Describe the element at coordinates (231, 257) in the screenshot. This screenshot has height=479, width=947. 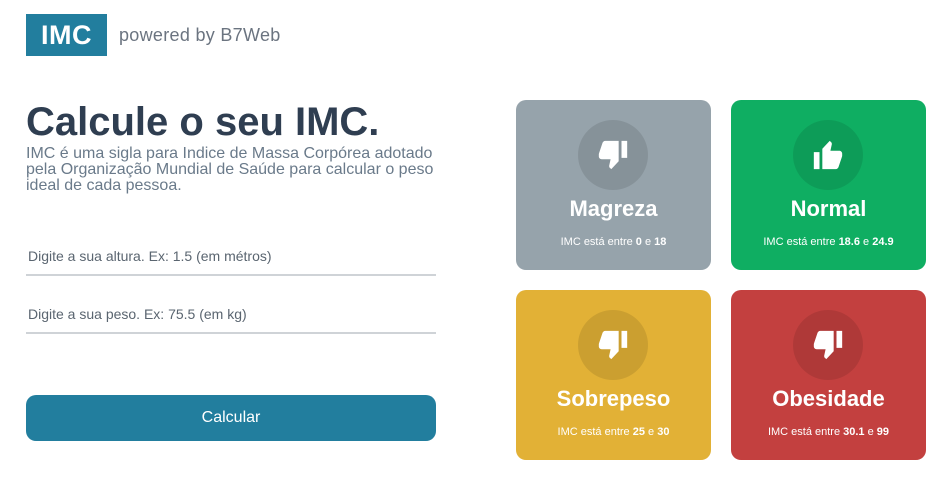
I see `height-input` at that location.